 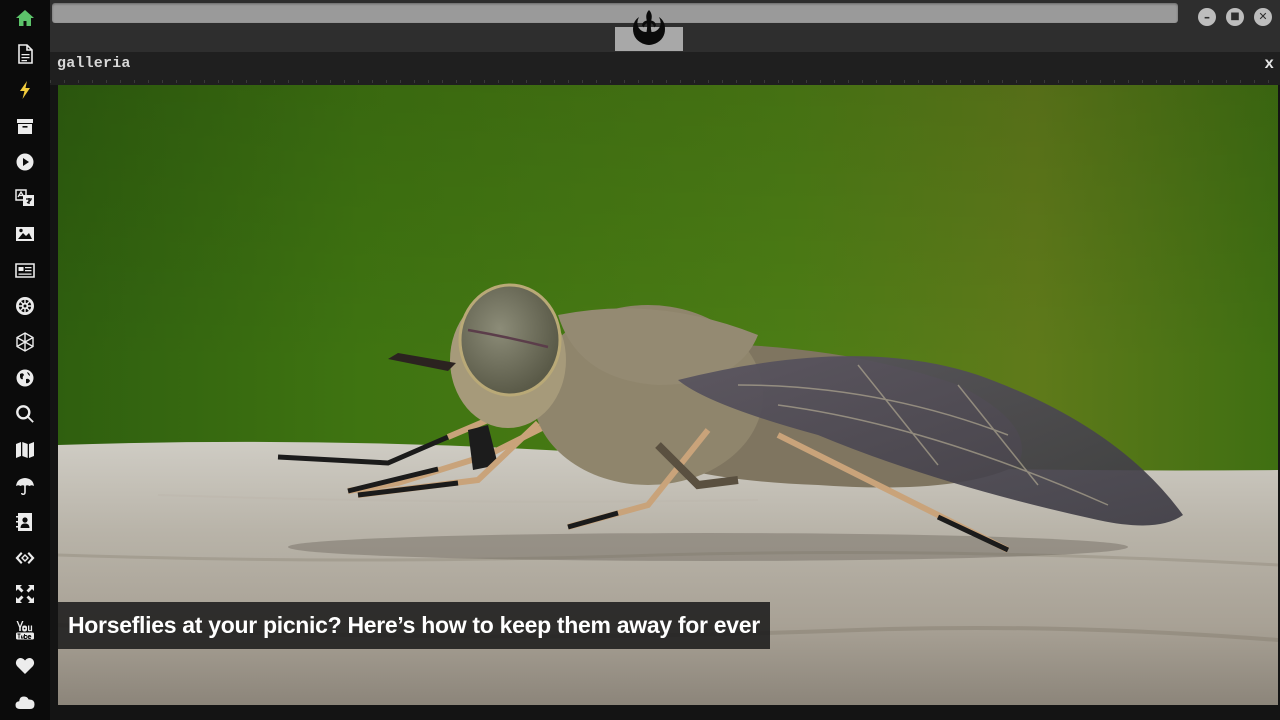 What do you see at coordinates (94, 63) in the screenshot?
I see `panel-title: galleria` at bounding box center [94, 63].